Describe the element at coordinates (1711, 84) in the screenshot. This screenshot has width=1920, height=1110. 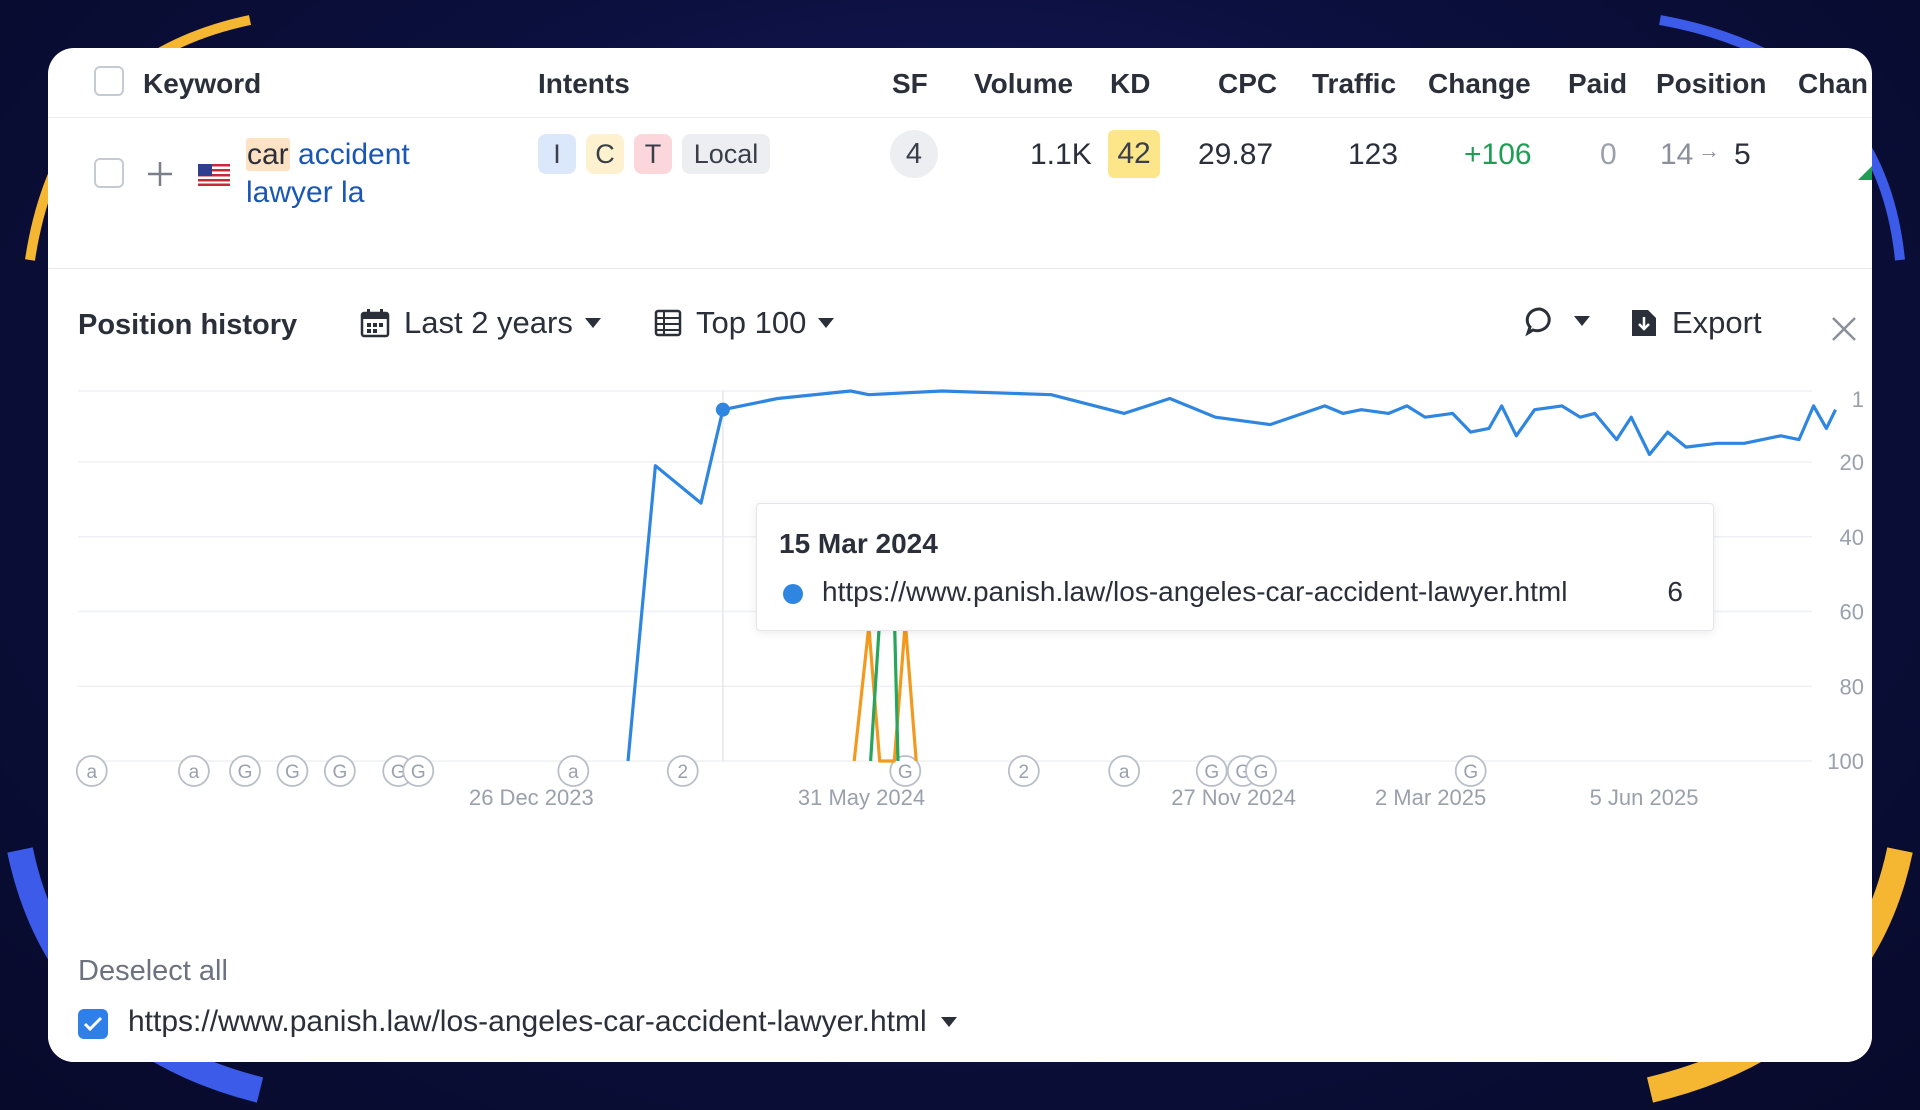
I see `header-position: Position` at that location.